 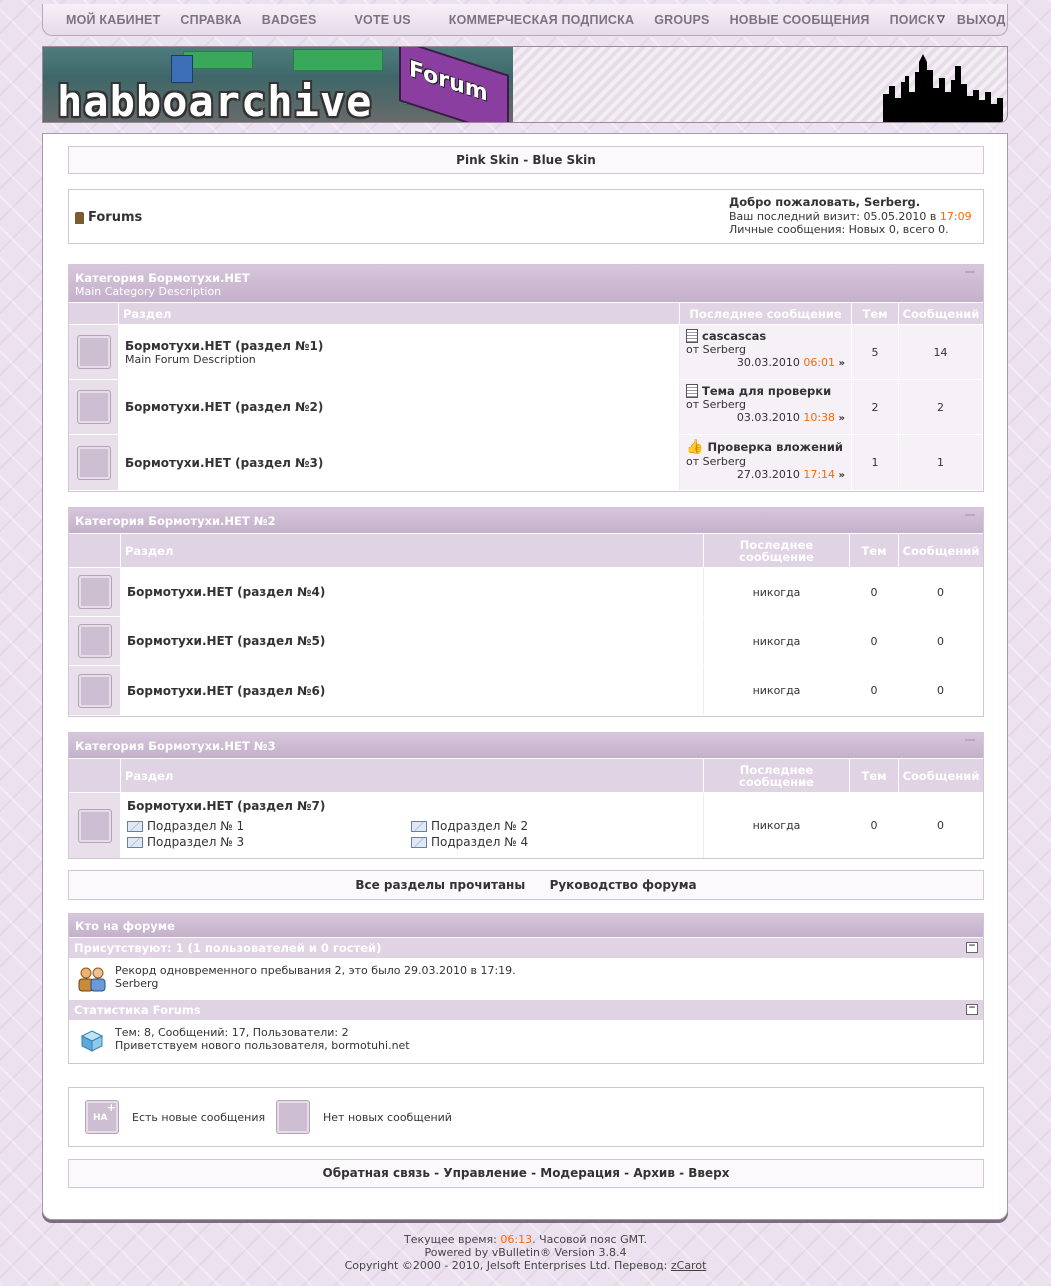 I want to click on col-posts: Сообщений, so click(x=941, y=775).